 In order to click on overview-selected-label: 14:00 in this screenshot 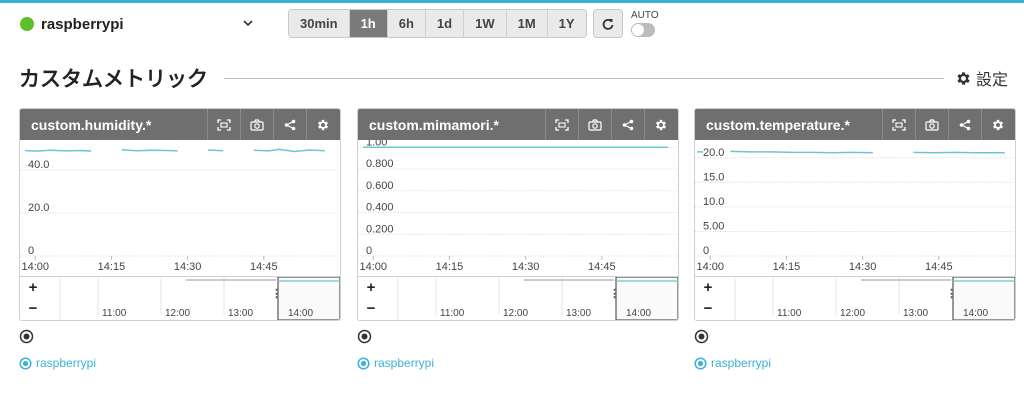, I will do `click(300, 313)`.